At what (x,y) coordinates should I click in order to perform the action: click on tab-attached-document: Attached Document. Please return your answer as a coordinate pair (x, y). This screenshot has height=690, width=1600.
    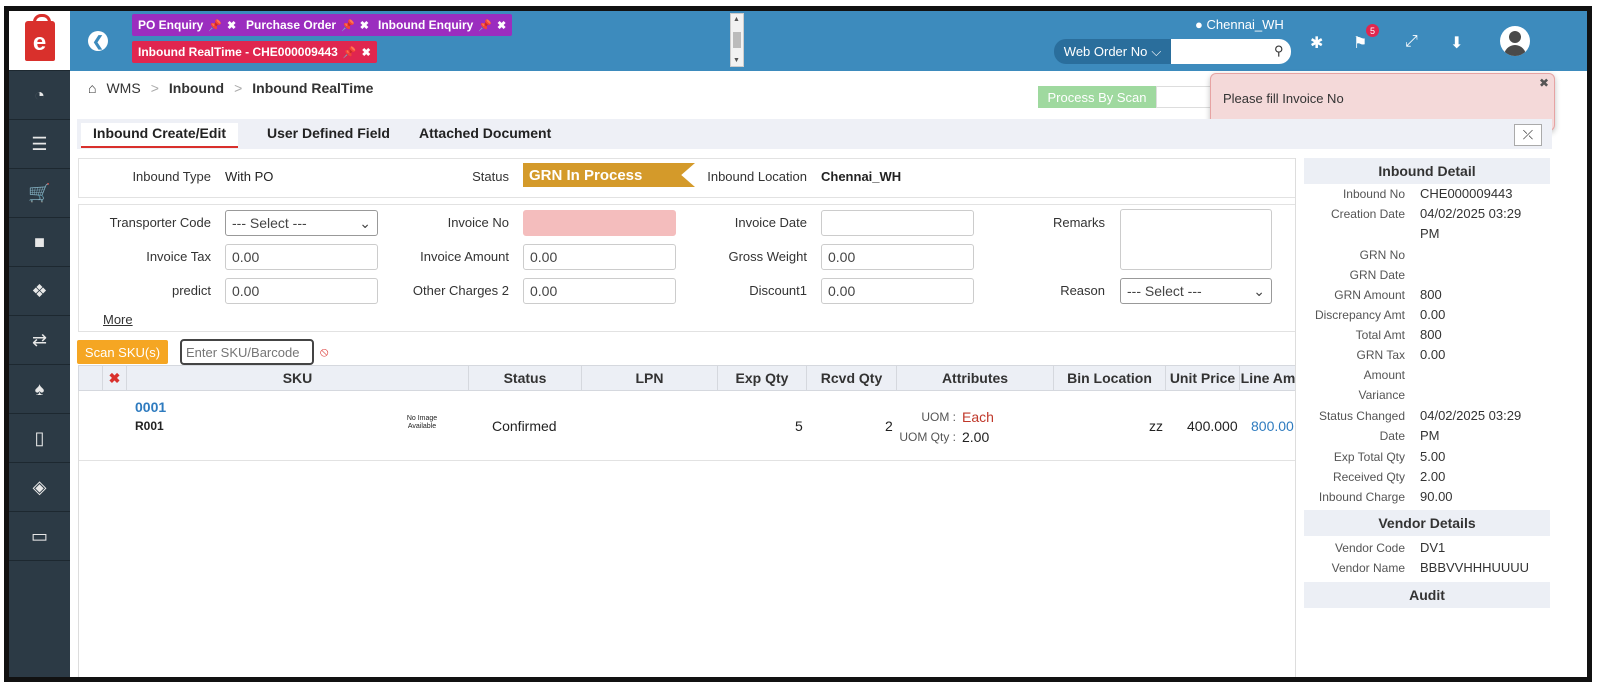
    Looking at the image, I should click on (485, 133).